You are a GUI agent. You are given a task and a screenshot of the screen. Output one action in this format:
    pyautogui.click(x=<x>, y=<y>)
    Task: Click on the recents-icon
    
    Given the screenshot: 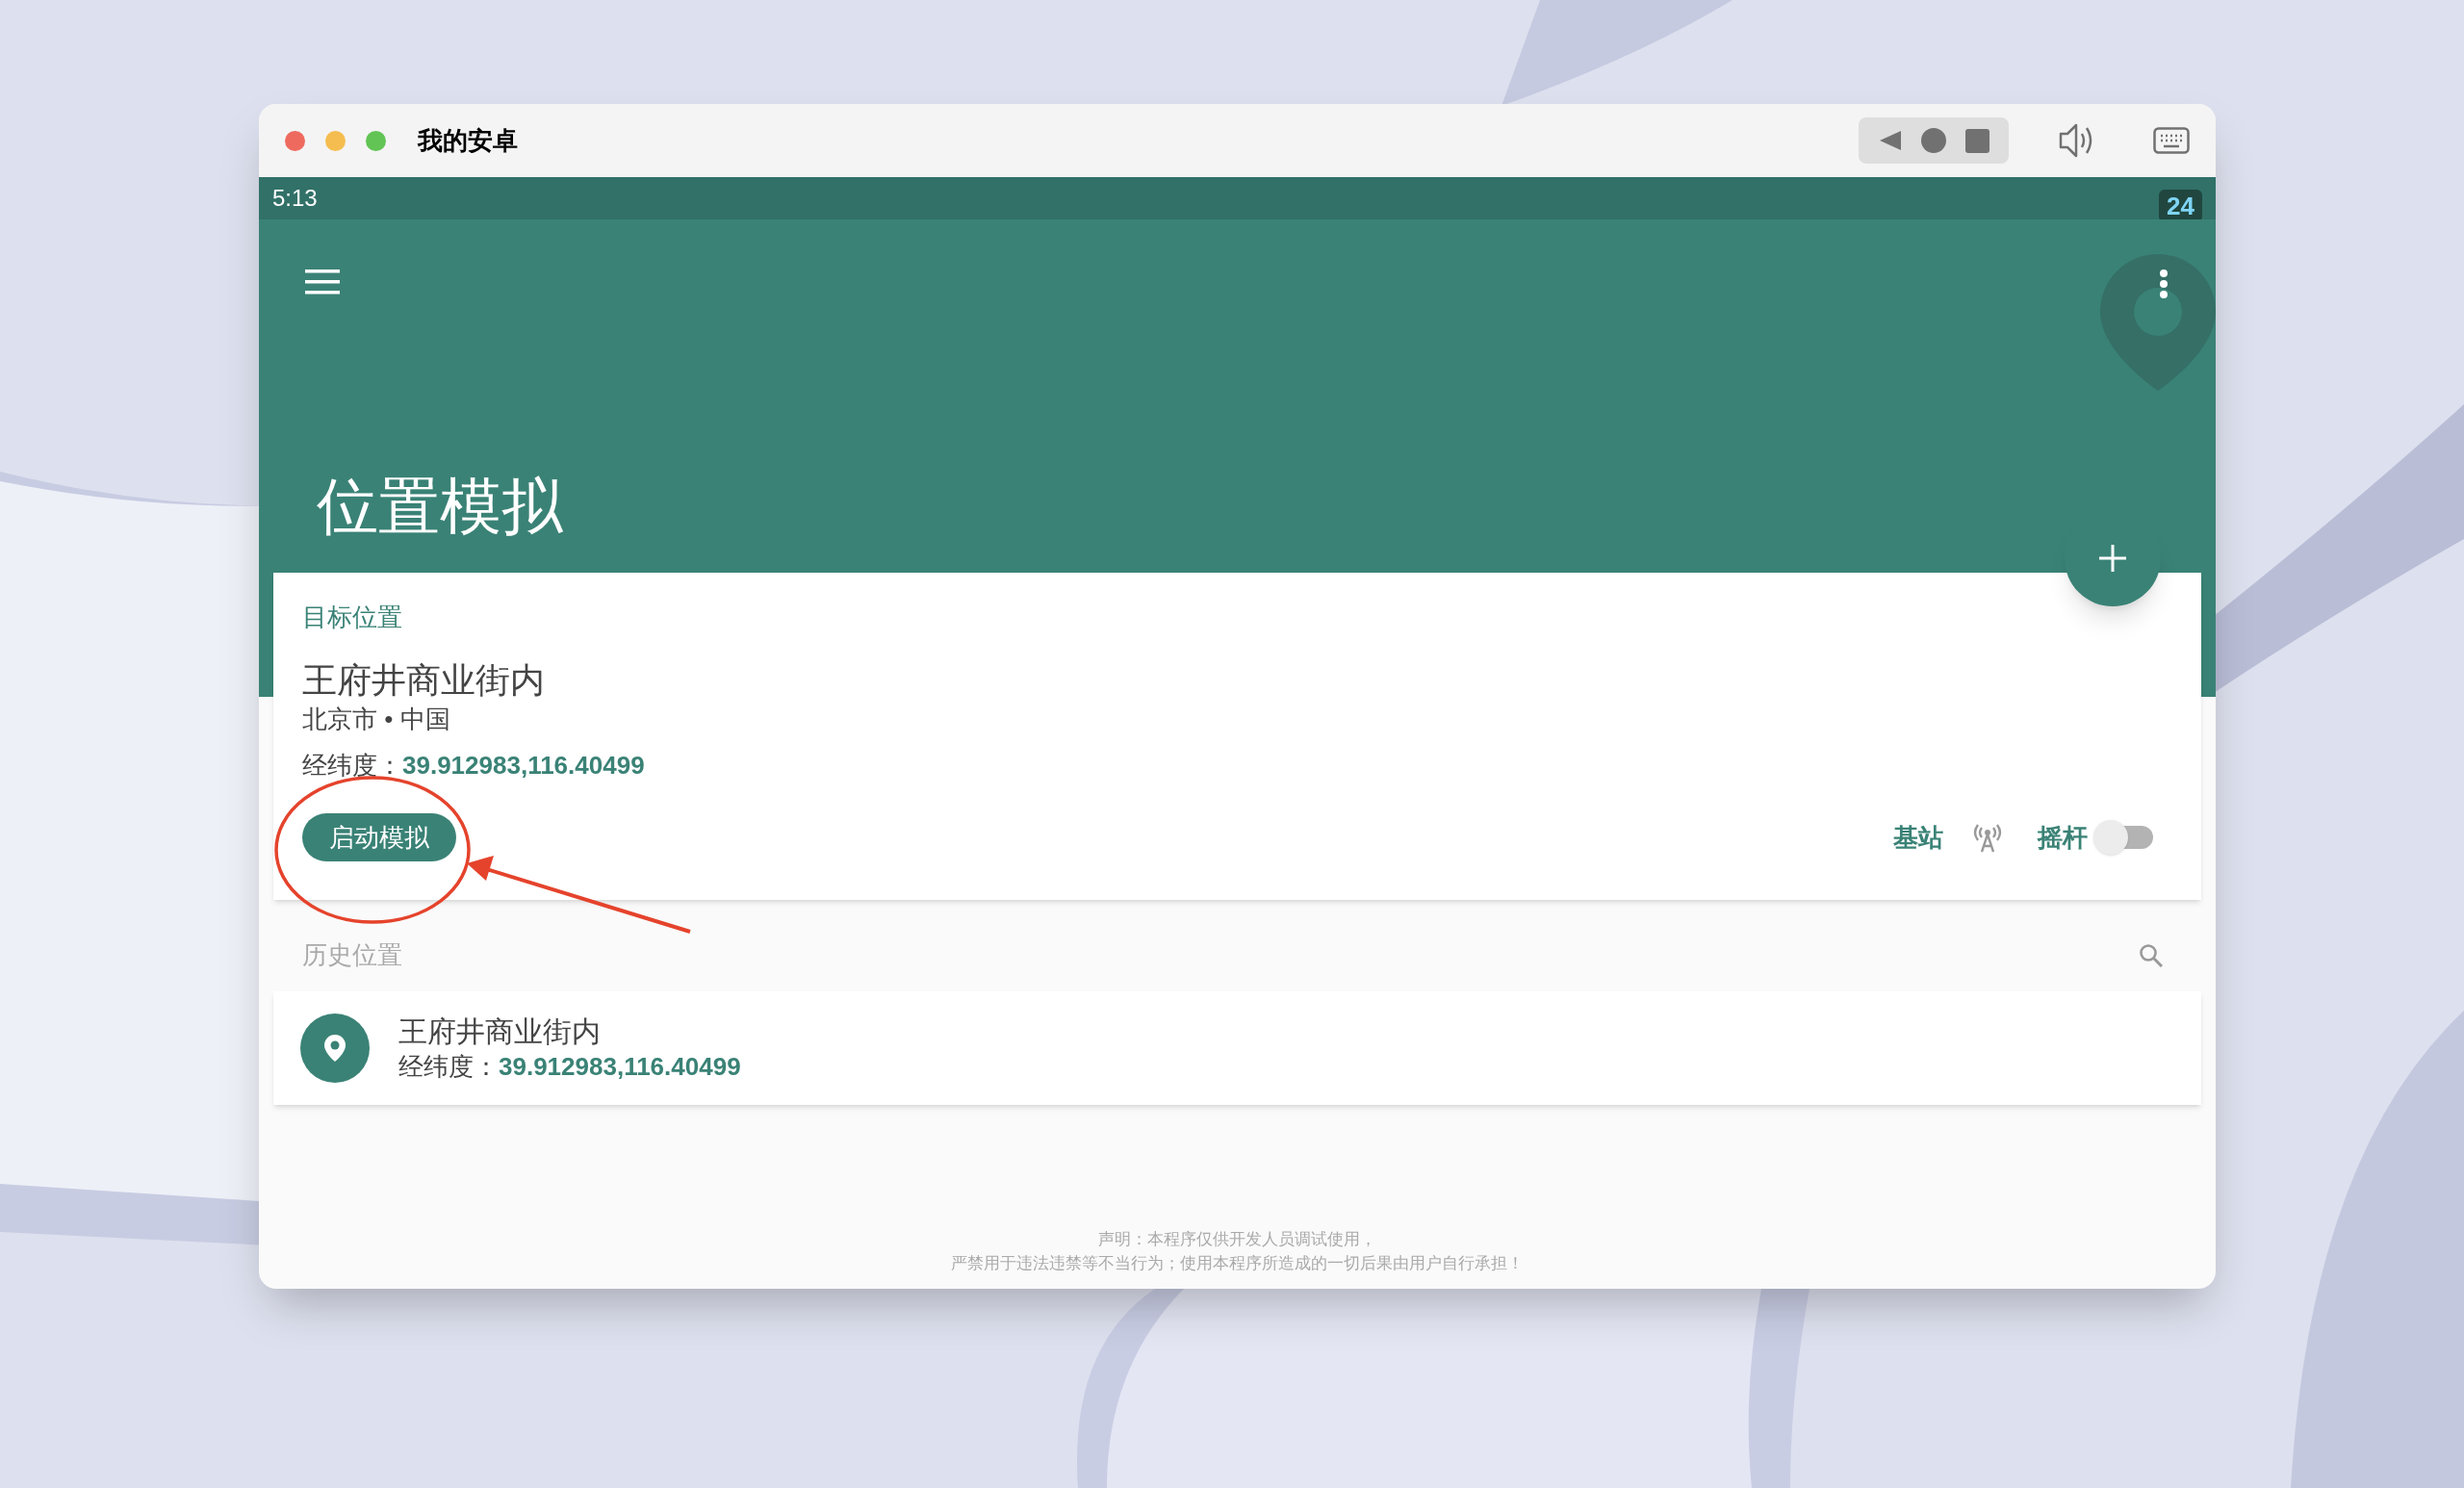 What is the action you would take?
    pyautogui.click(x=1977, y=141)
    